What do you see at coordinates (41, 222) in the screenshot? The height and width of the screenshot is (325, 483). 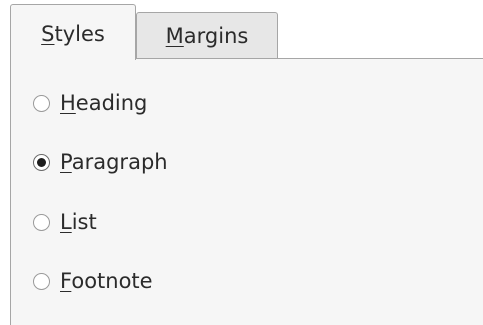 I see `radio-list-button` at bounding box center [41, 222].